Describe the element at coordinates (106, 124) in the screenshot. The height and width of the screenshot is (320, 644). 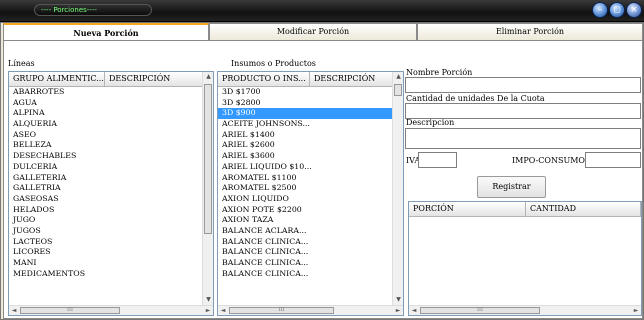
I see `table-row: ALQUERIA` at that location.